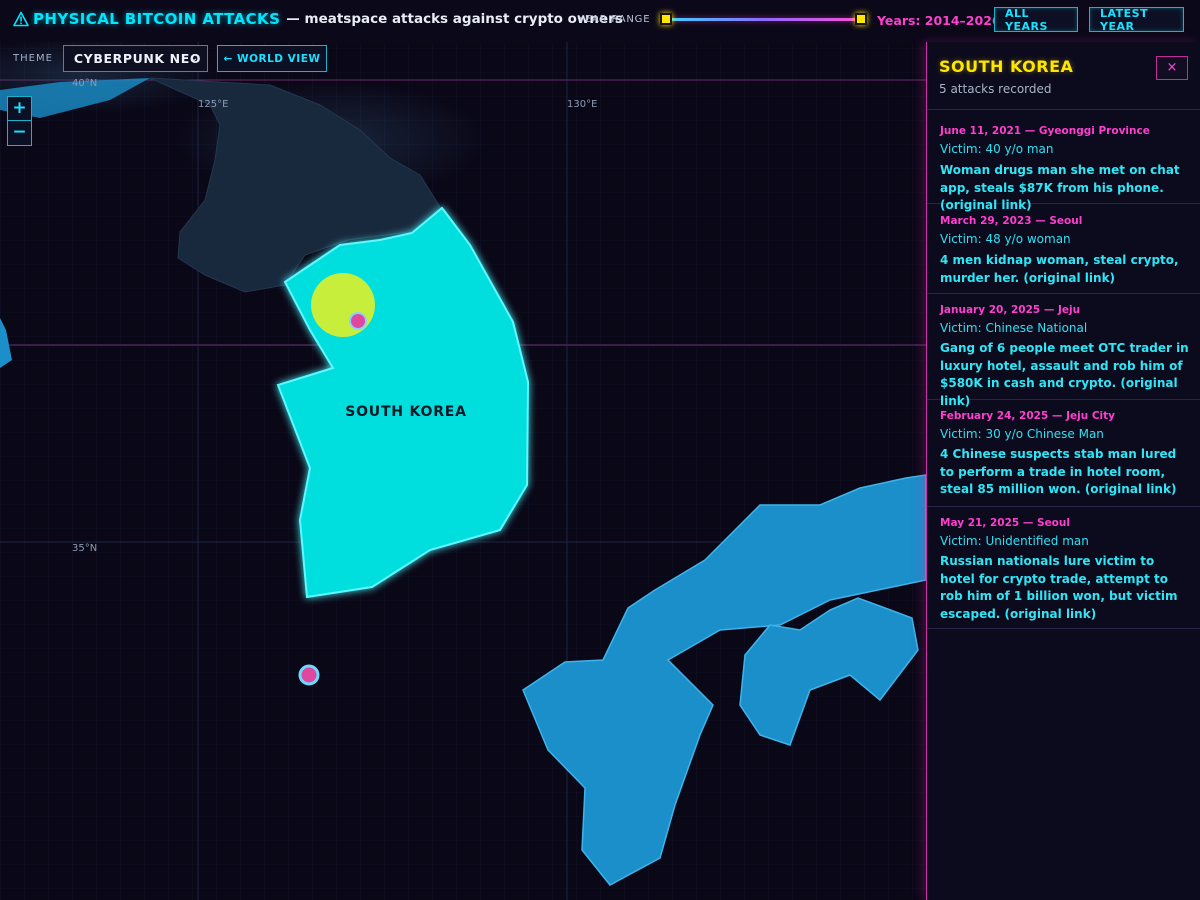 Image resolution: width=1200 pixels, height=900 pixels. What do you see at coordinates (1011, 221) in the screenshot?
I see `attack-date-location: March 29, 2023 — Seoul` at bounding box center [1011, 221].